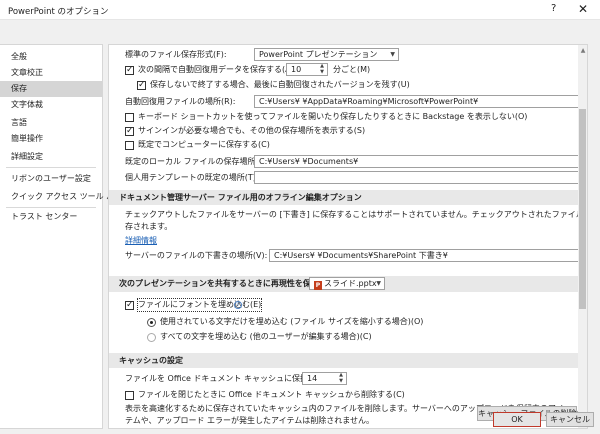  What do you see at coordinates (583, 9) in the screenshot?
I see `close-button: ✕` at bounding box center [583, 9].